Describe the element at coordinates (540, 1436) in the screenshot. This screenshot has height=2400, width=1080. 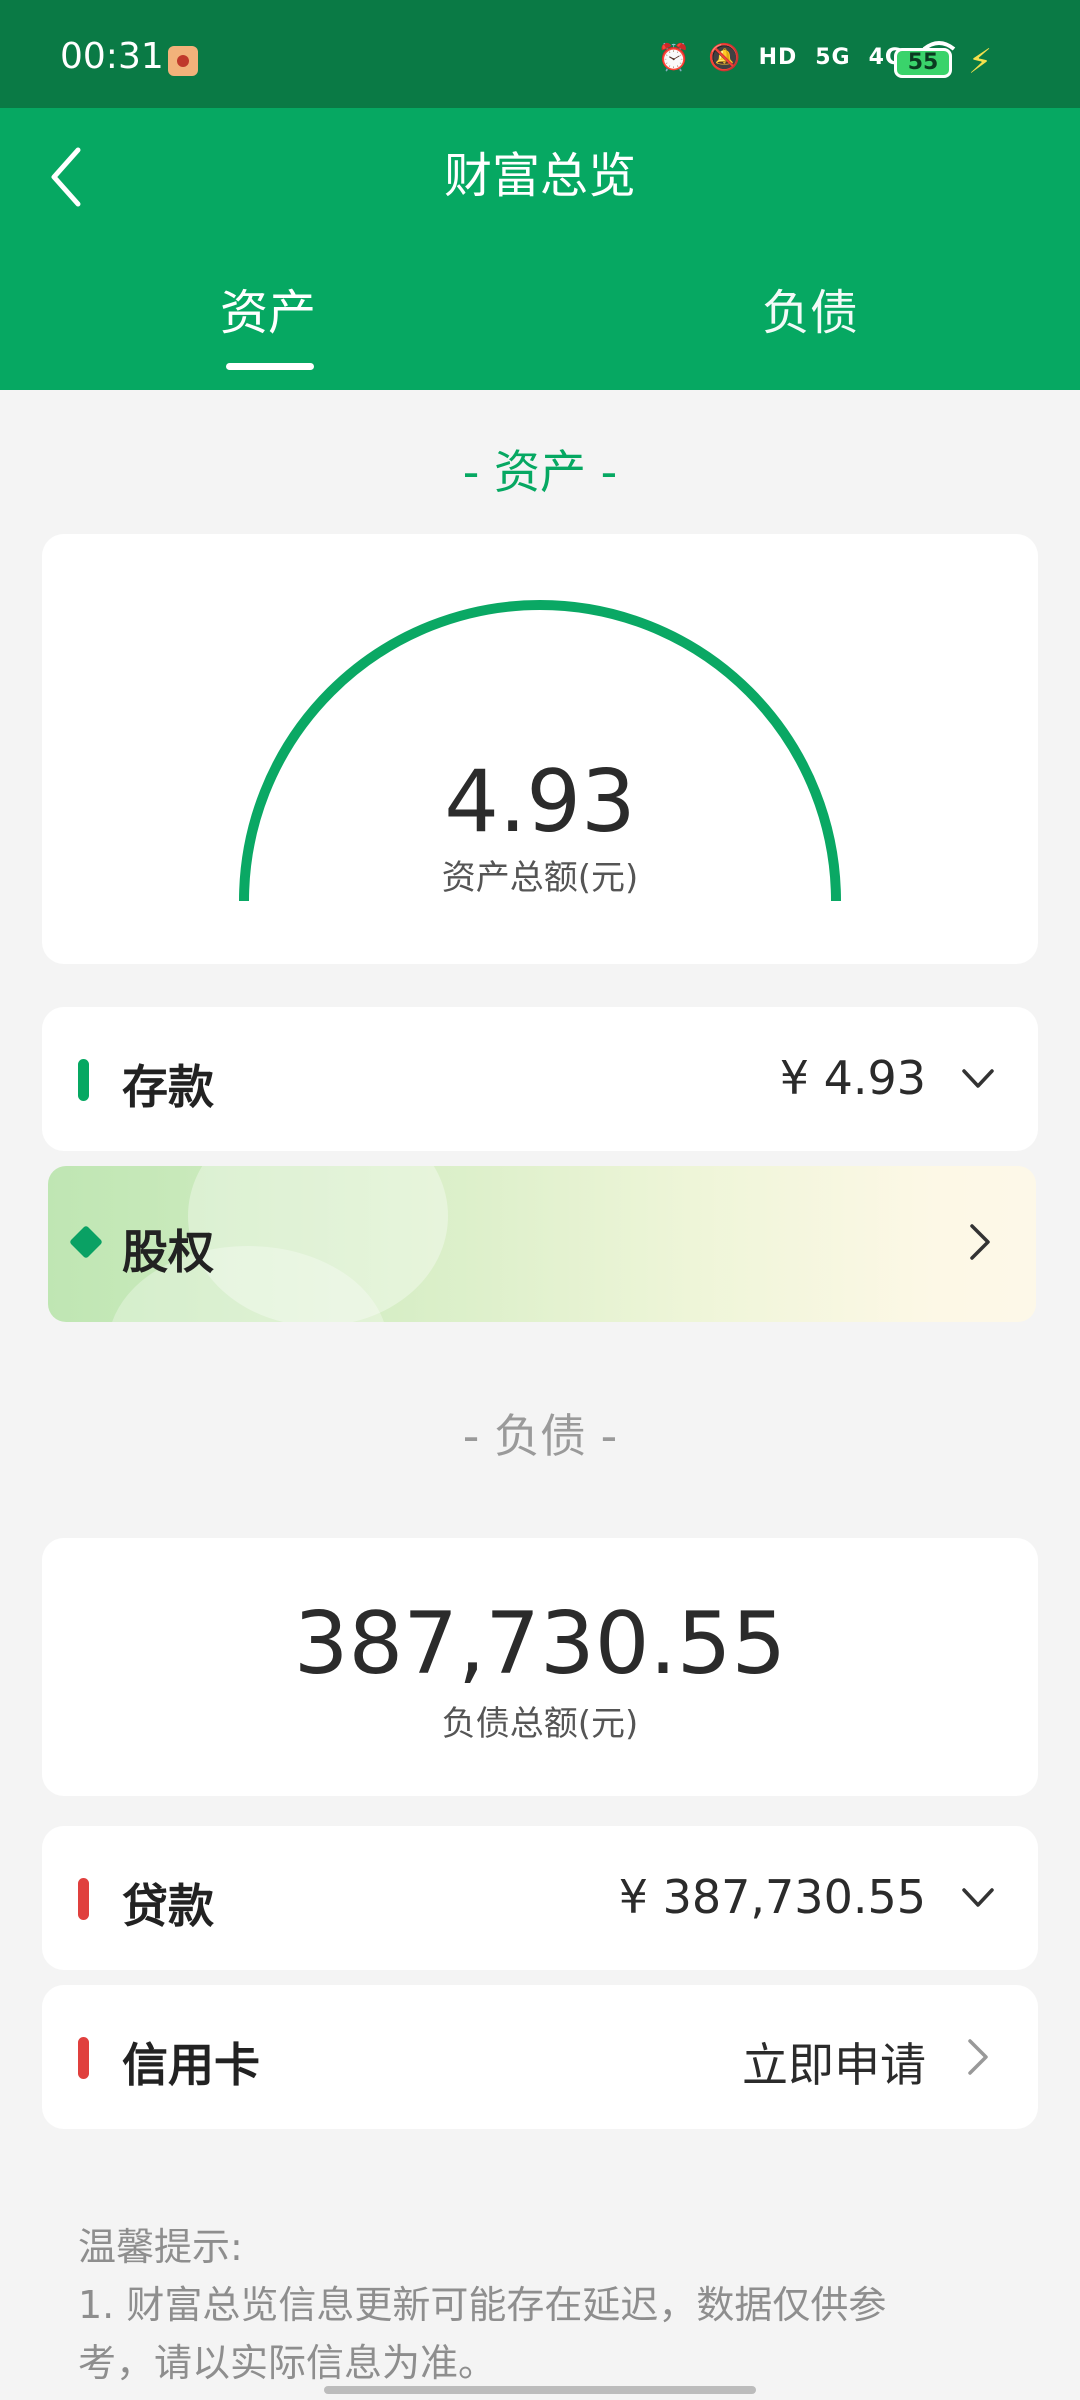
I see `liabilities-section-title: - 负债 -` at that location.